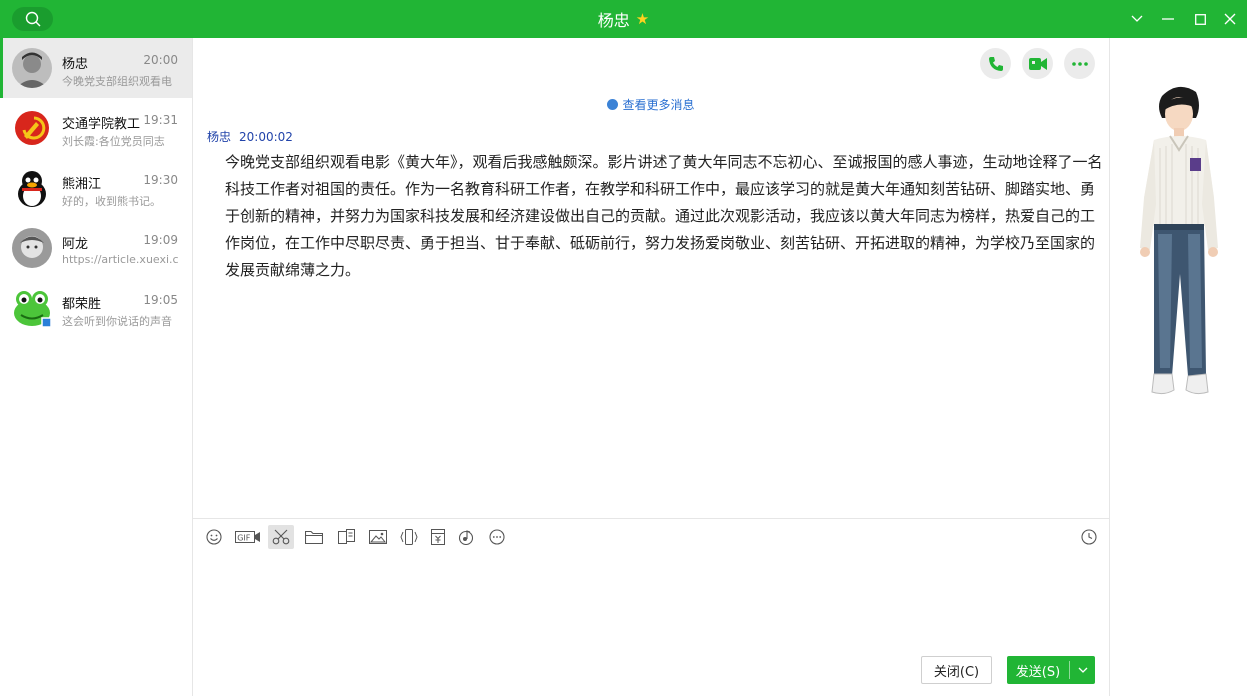 The image size is (1247, 696). Describe the element at coordinates (658, 105) in the screenshot. I see `view-more-messages-label: 查看更多消息` at that location.